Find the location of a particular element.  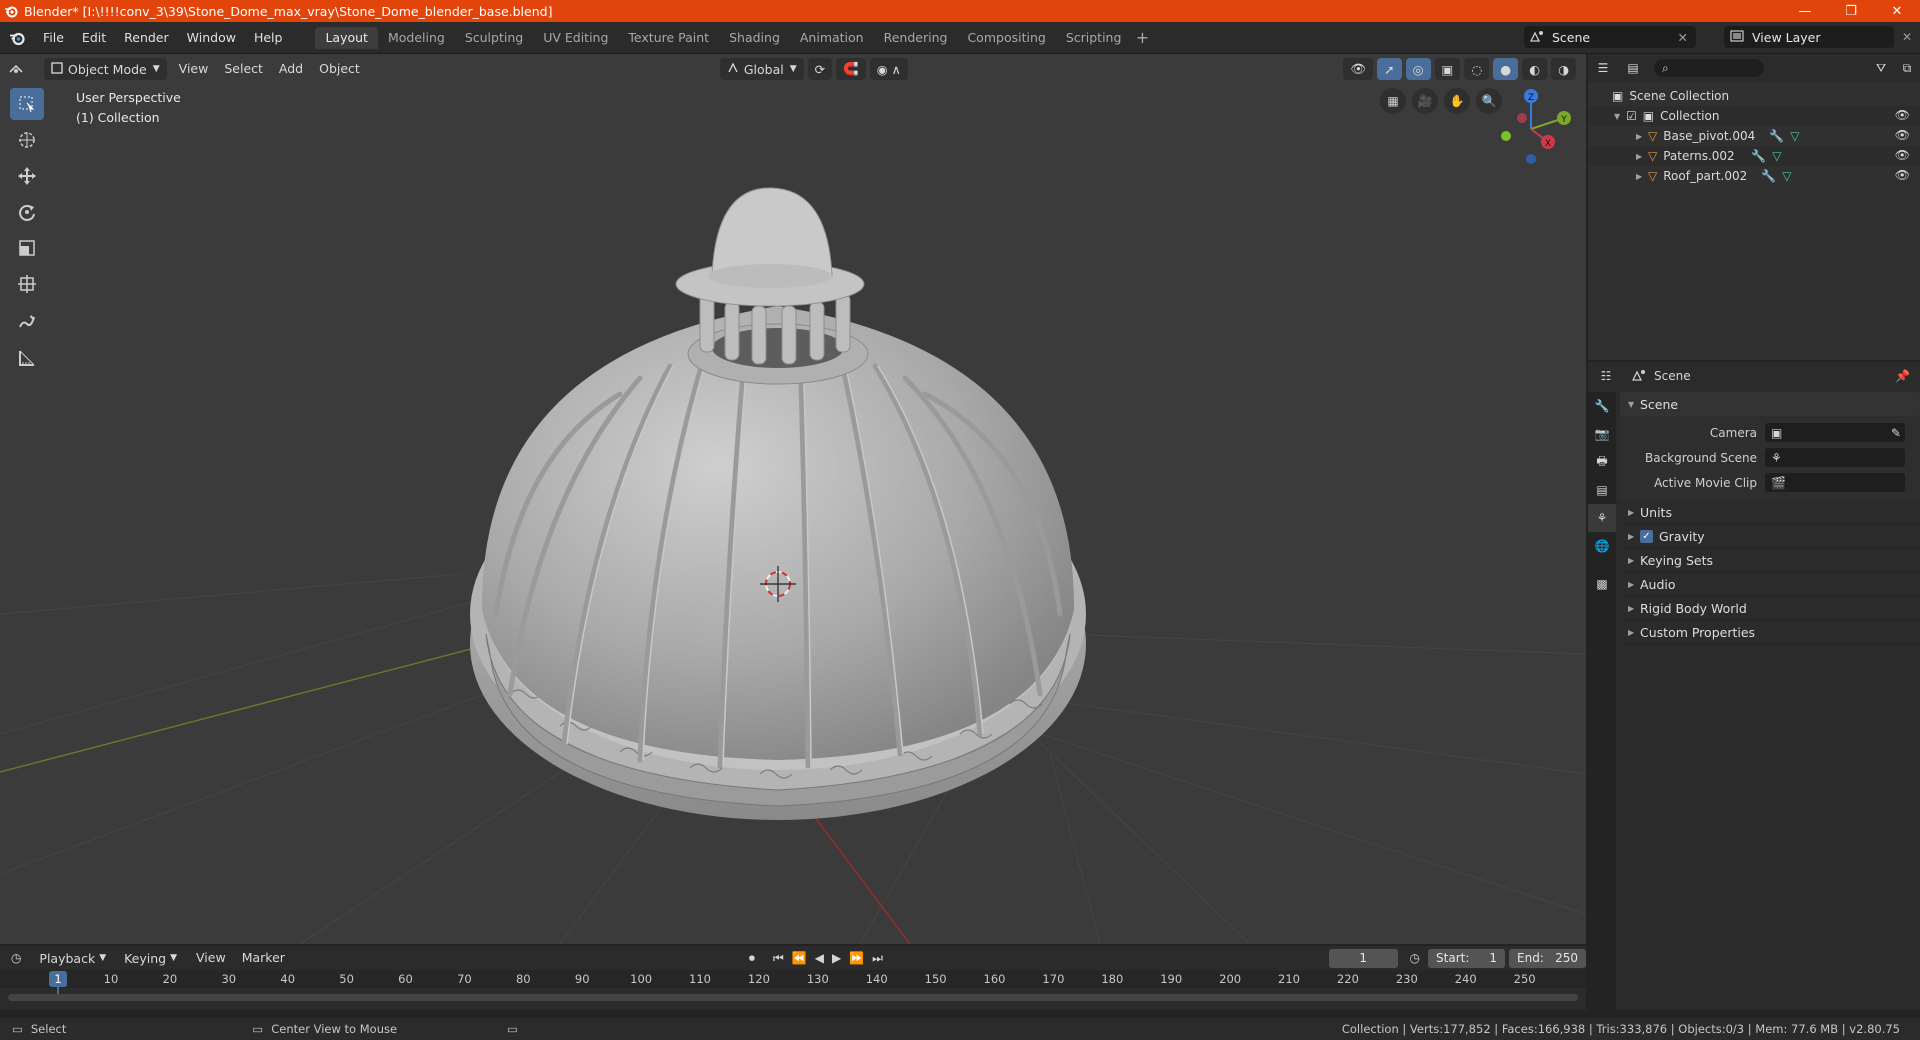

tab-uv-editing: UV Editing is located at coordinates (575, 38).